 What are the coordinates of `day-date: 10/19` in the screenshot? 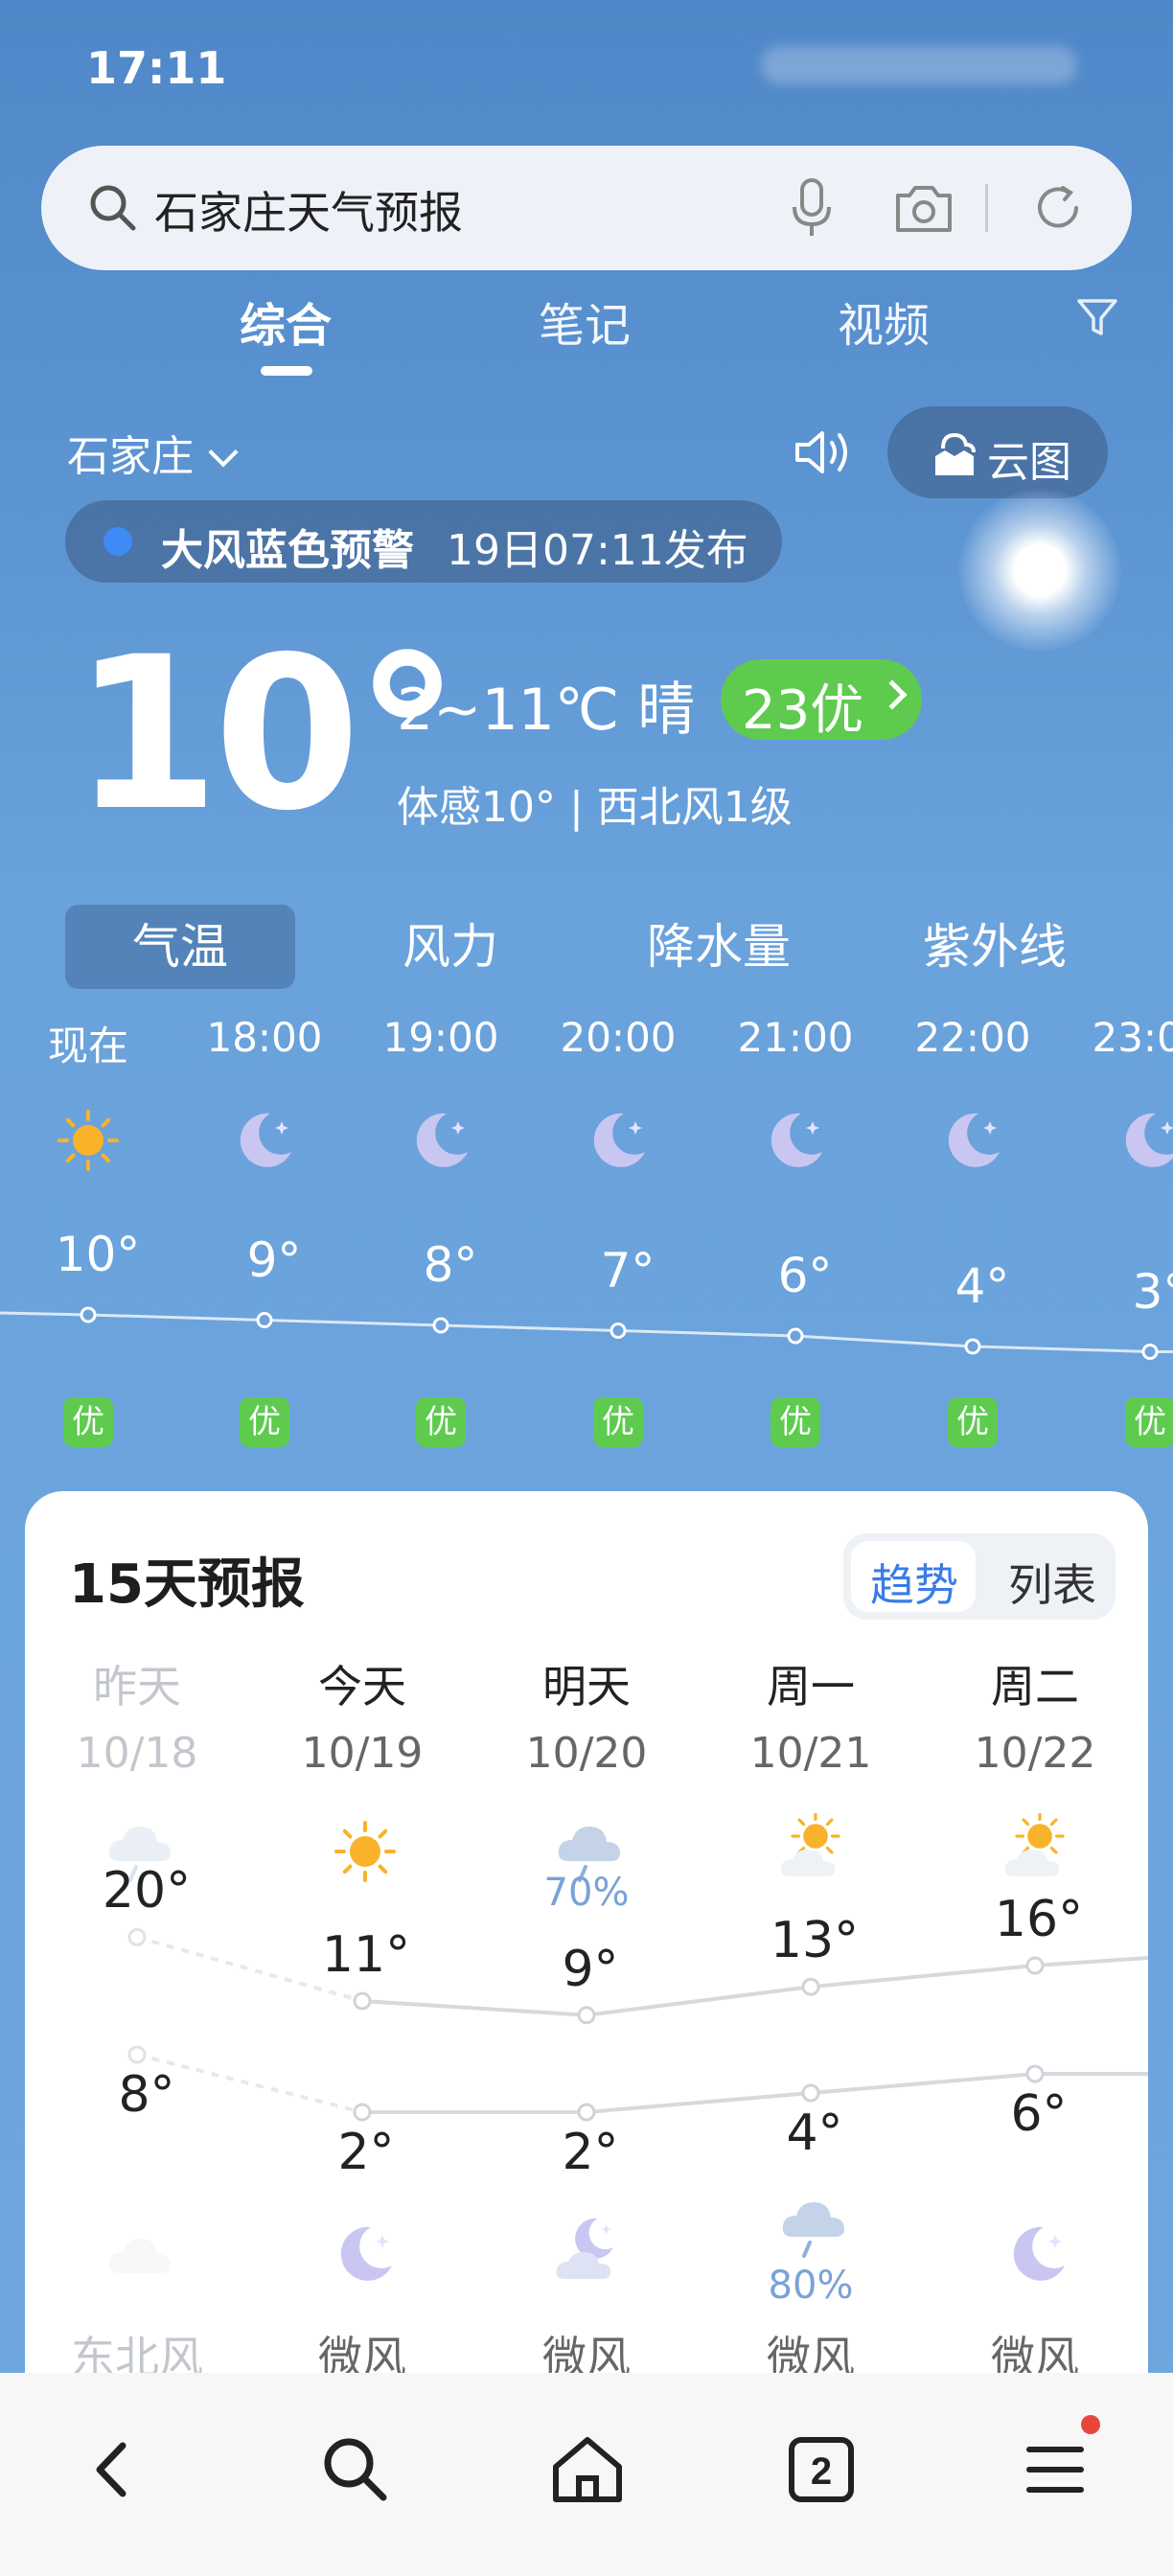 It's located at (362, 1753).